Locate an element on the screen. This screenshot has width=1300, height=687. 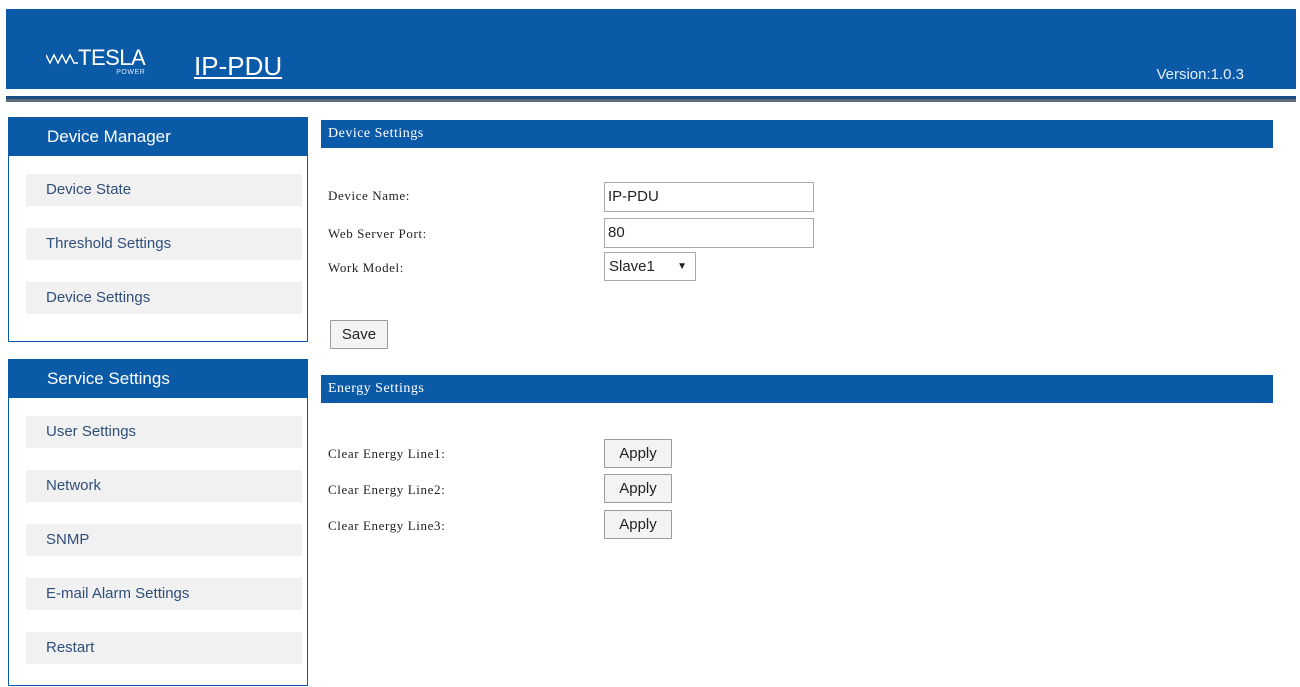
web-server-port-input: 80 is located at coordinates (709, 233).